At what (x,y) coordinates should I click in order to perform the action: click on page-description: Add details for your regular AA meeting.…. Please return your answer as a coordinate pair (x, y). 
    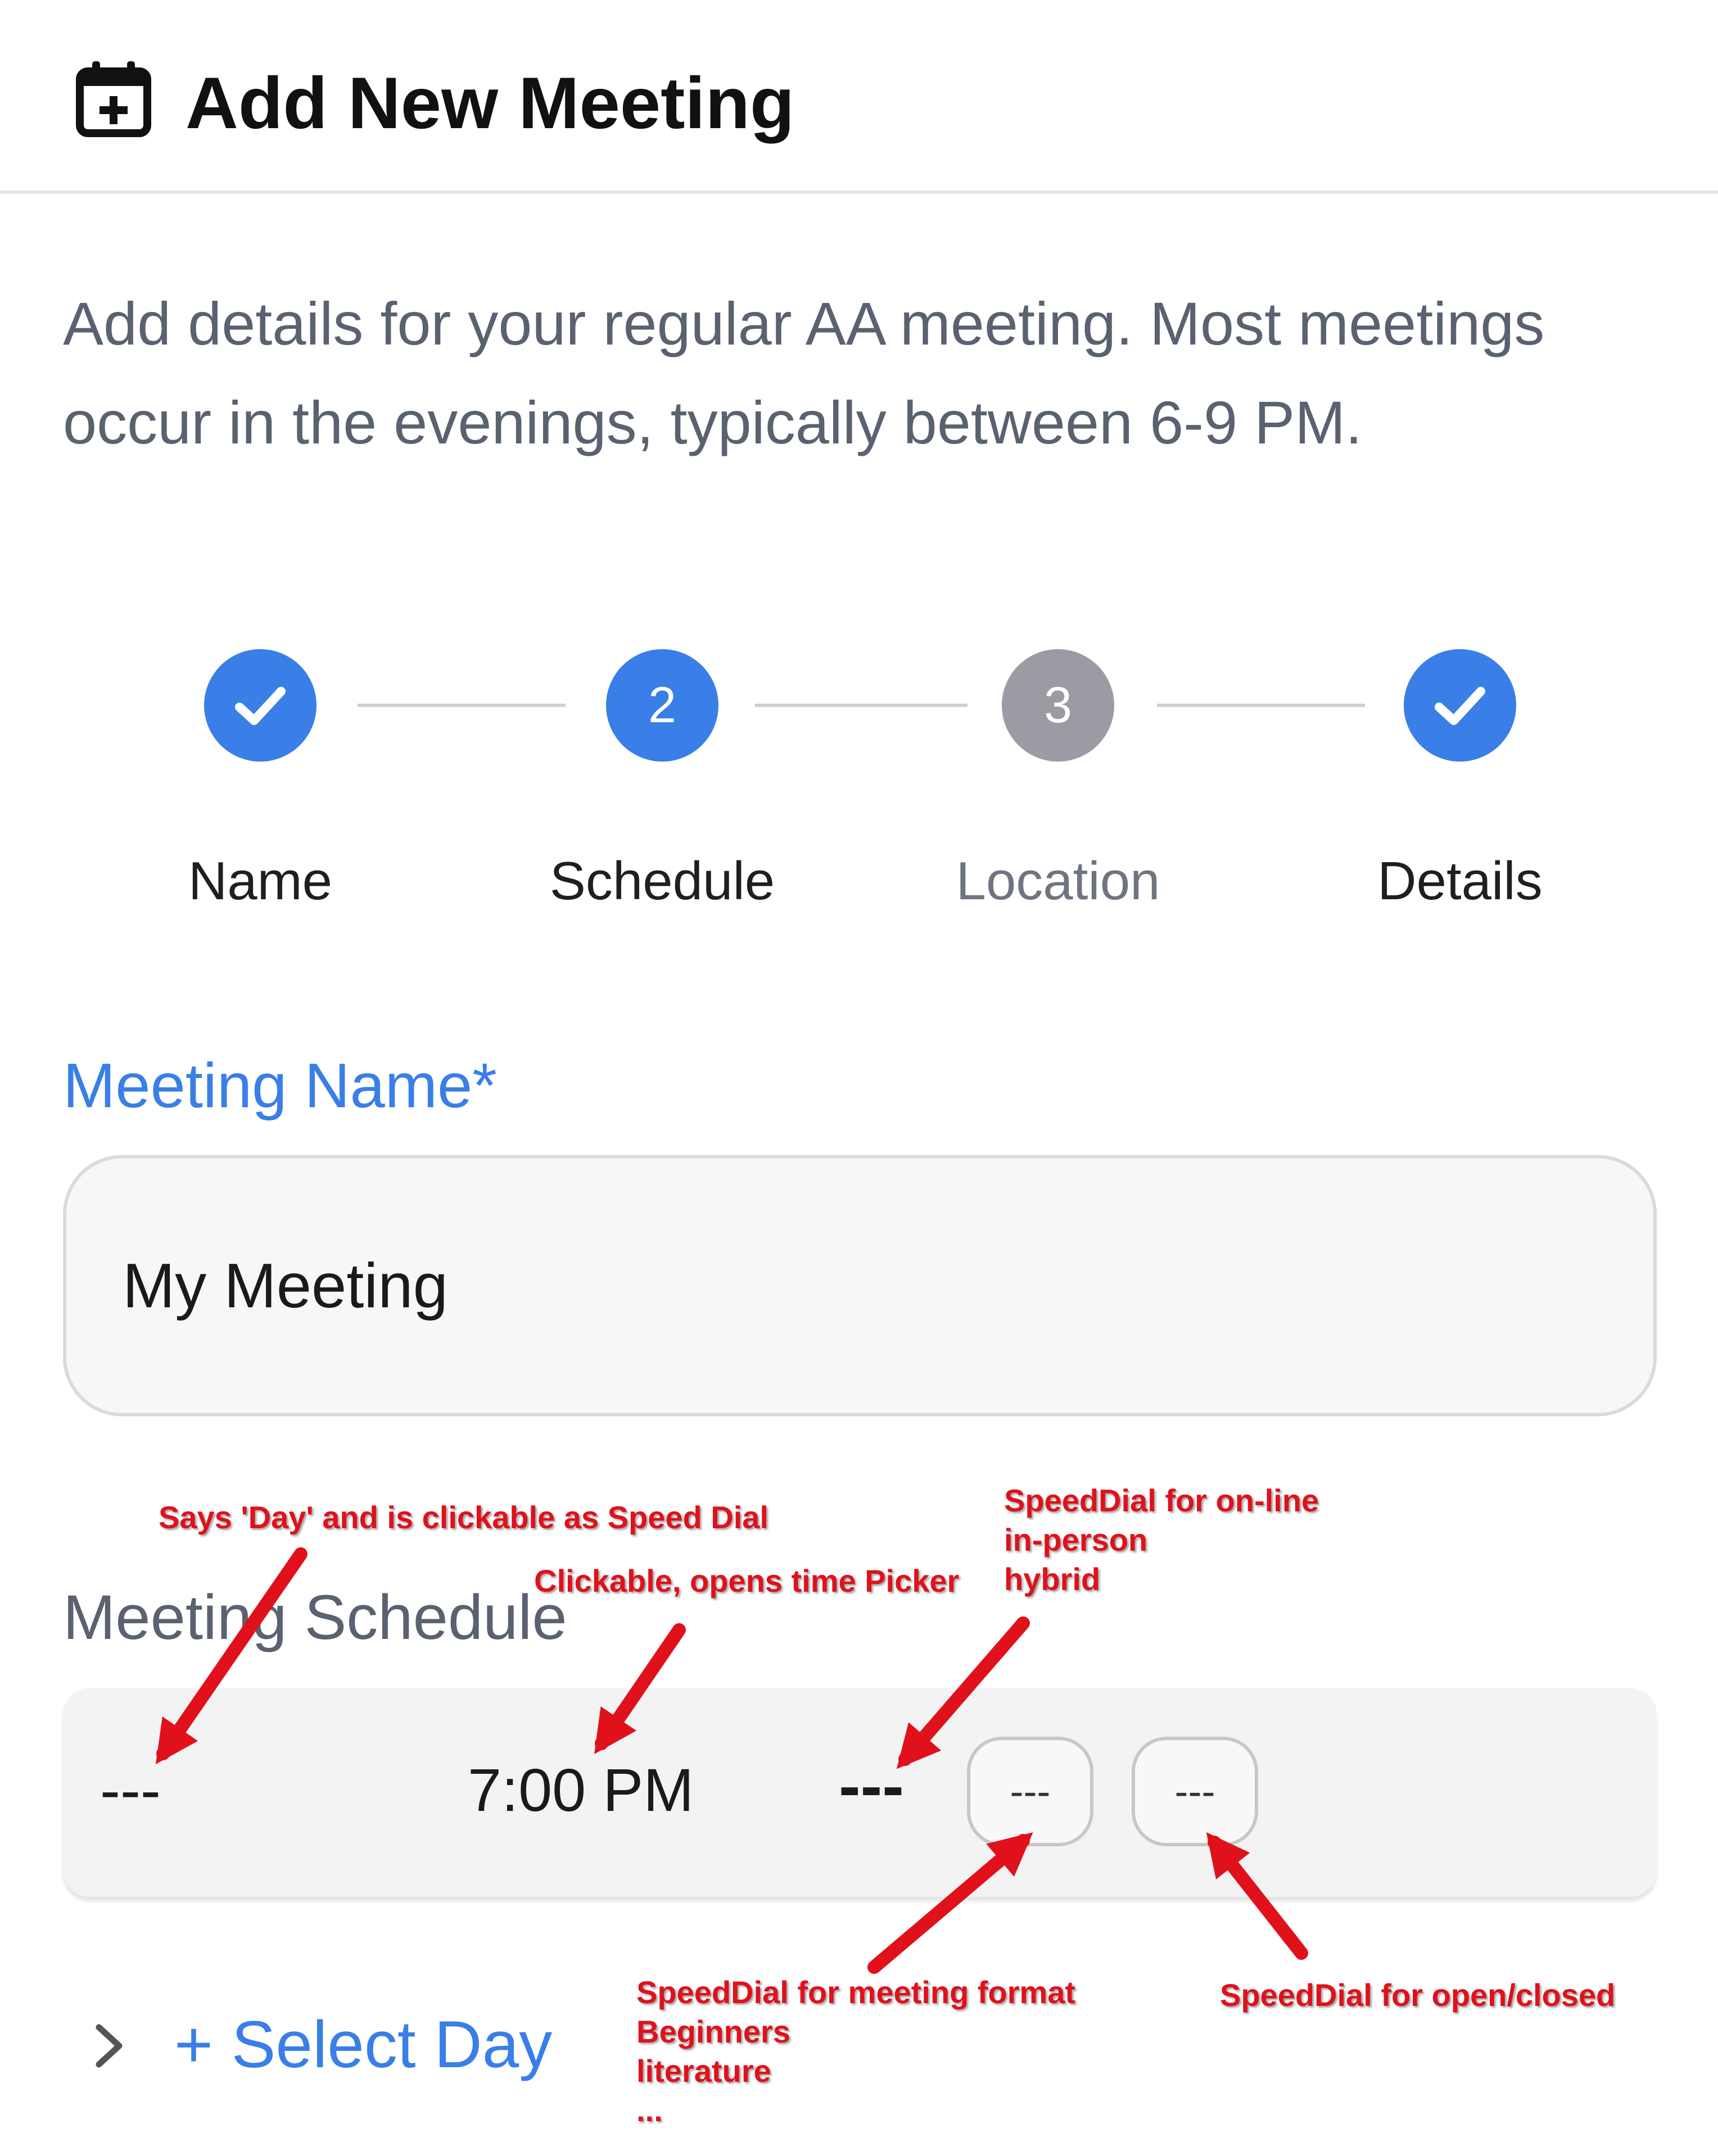
    Looking at the image, I should click on (804, 372).